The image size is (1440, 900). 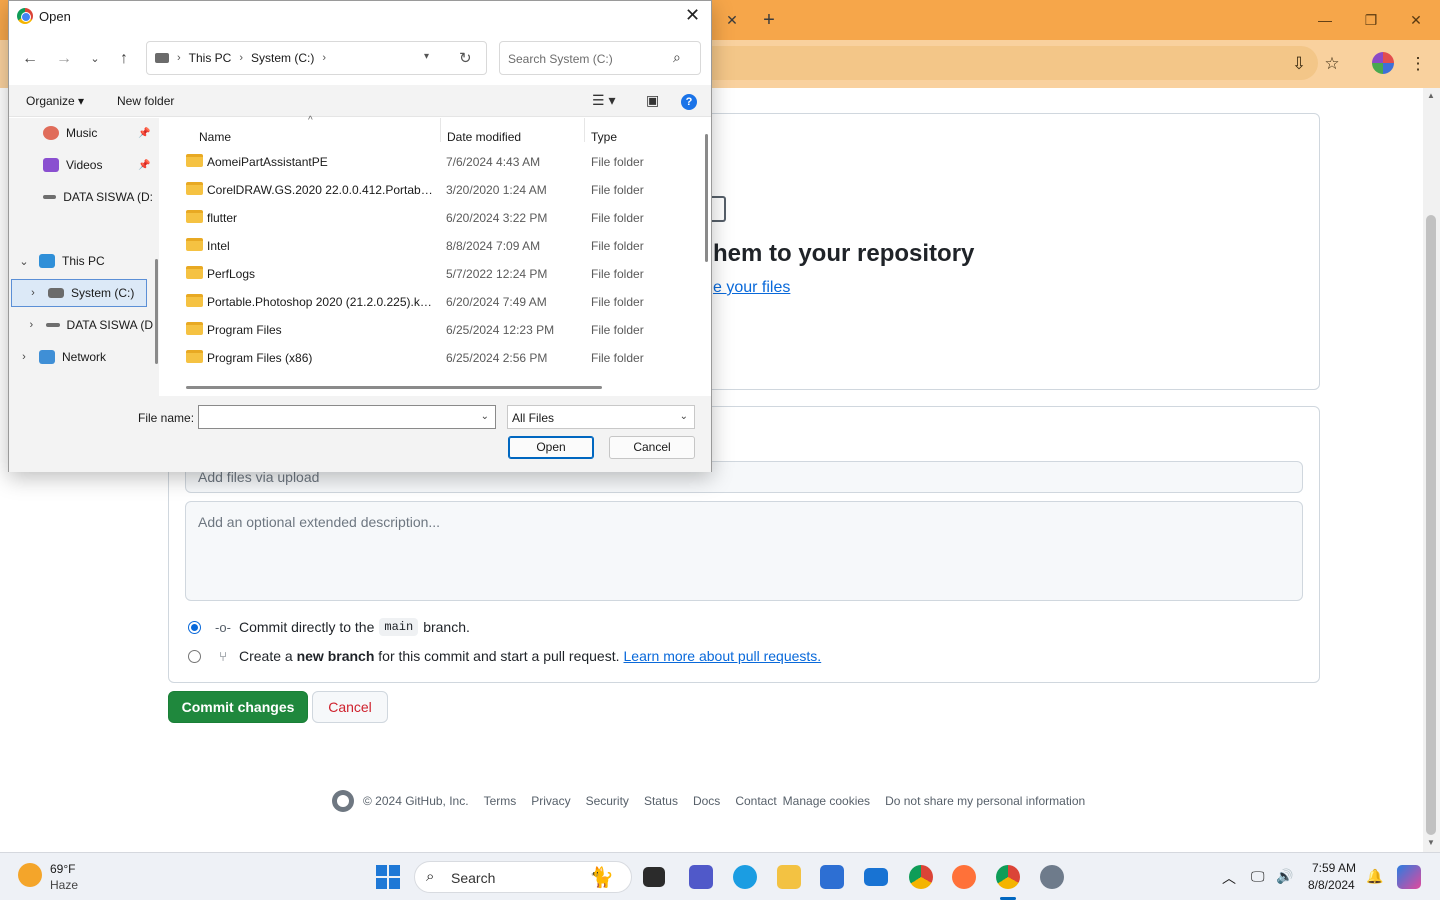 What do you see at coordinates (689, 102) in the screenshot?
I see `help-icon: ?` at bounding box center [689, 102].